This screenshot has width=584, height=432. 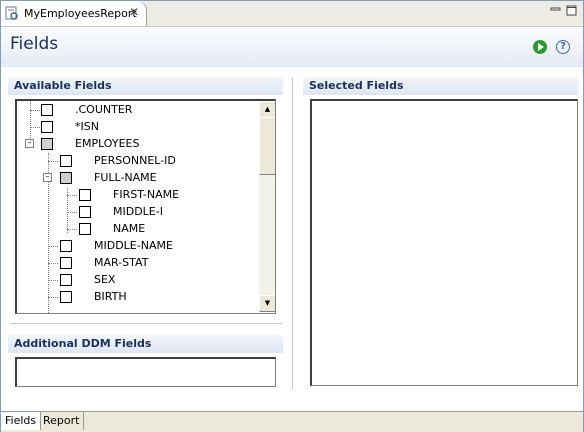 I want to click on tree-item: MIDDLE-NAME, so click(x=137, y=246).